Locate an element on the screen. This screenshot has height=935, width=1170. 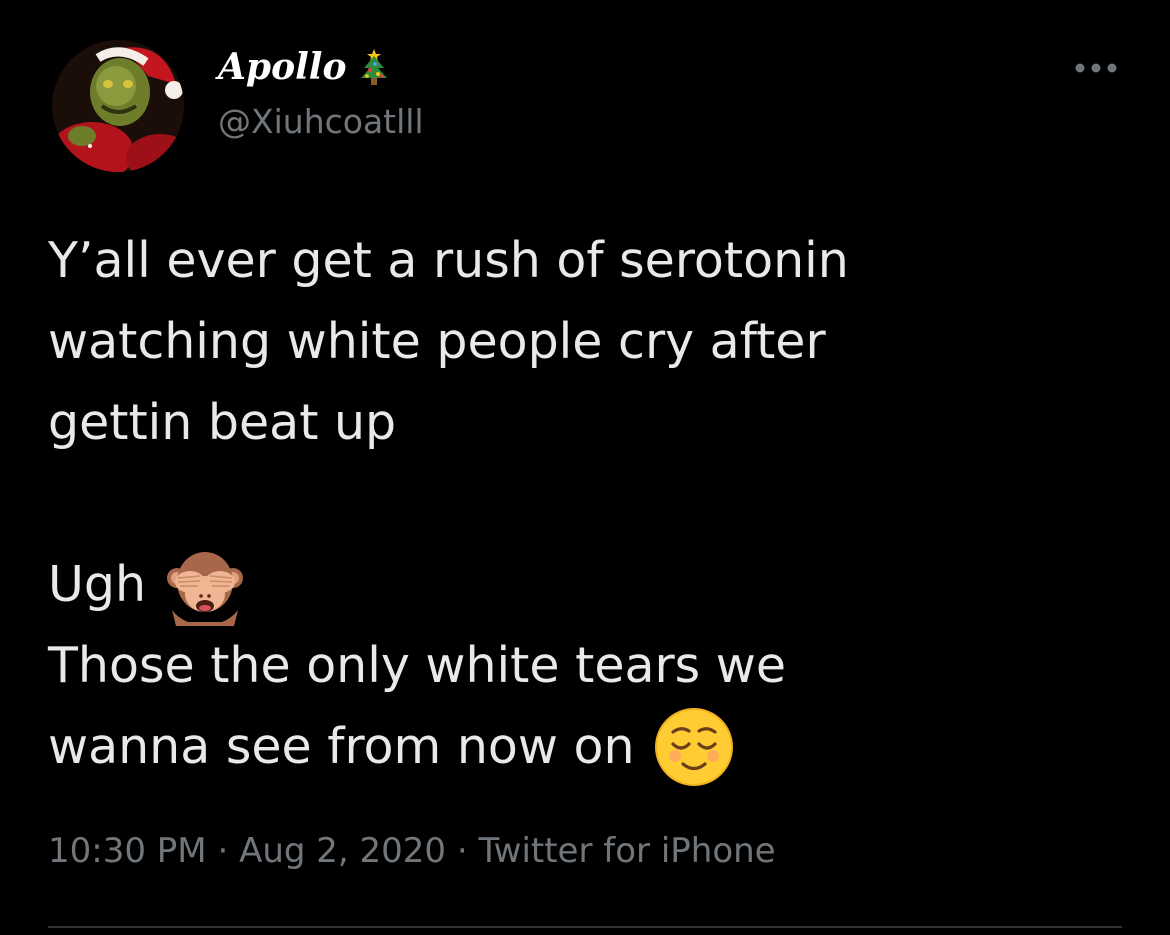
tweet-line: Those the only white tears we is located at coordinates (417, 665).